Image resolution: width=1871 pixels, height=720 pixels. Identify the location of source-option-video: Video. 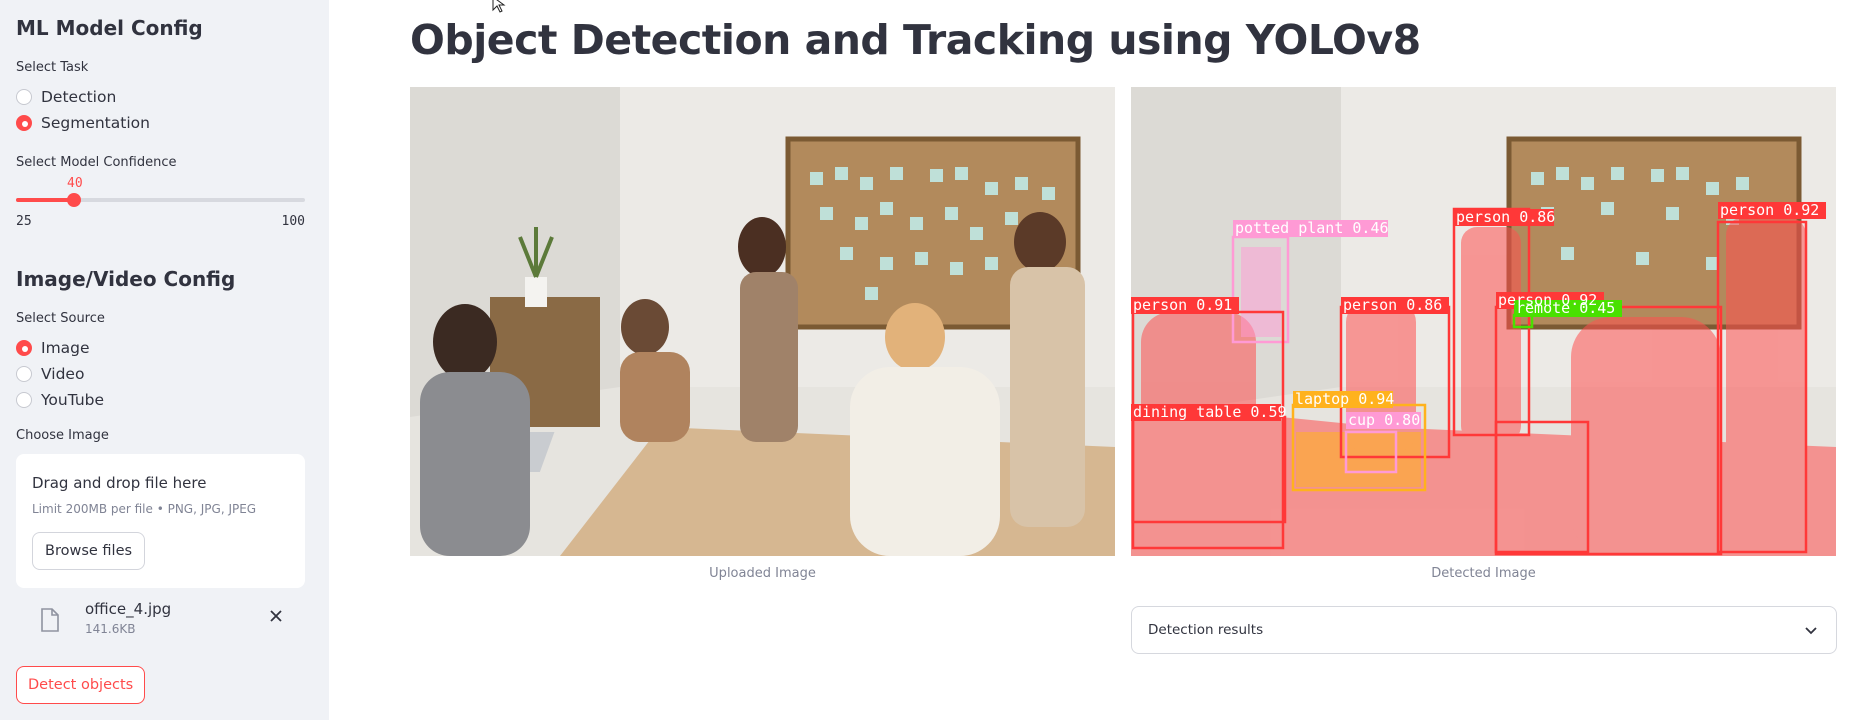
(60, 374).